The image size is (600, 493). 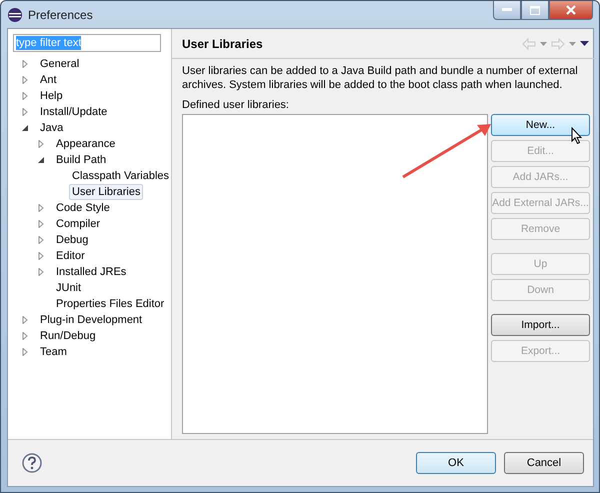 What do you see at coordinates (51, 128) in the screenshot?
I see `tree-item: Java` at bounding box center [51, 128].